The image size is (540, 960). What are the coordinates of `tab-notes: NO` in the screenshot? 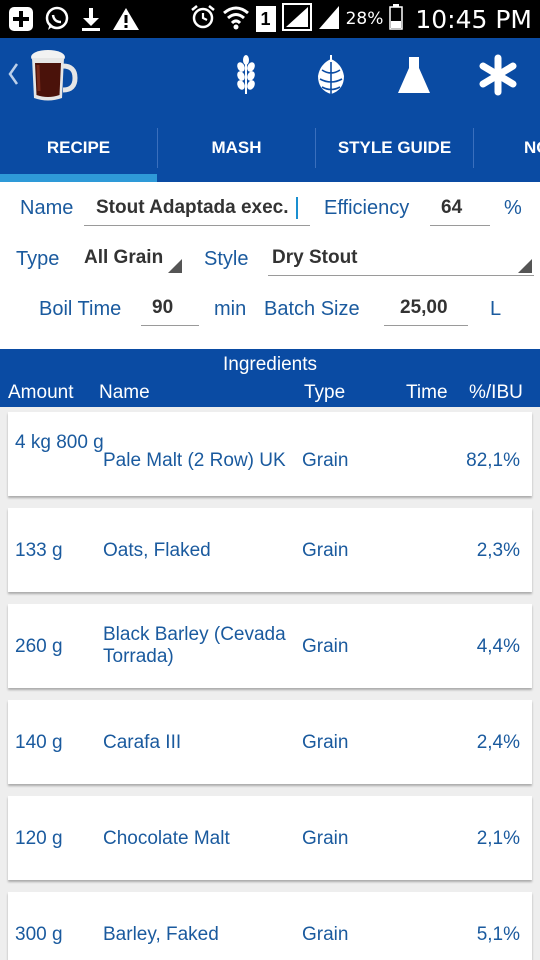 It's located at (507, 148).